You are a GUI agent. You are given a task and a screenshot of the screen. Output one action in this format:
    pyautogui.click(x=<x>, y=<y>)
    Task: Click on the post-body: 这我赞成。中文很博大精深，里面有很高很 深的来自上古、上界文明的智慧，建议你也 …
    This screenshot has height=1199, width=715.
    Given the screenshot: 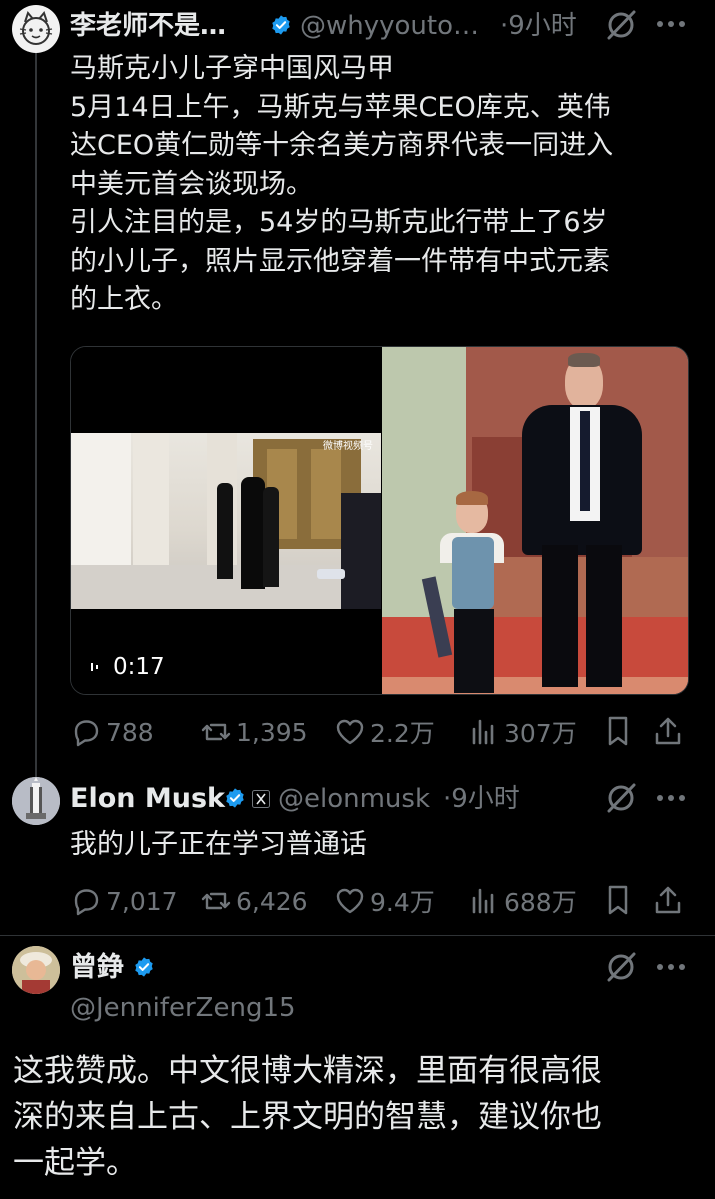 What is the action you would take?
    pyautogui.click(x=358, y=1117)
    